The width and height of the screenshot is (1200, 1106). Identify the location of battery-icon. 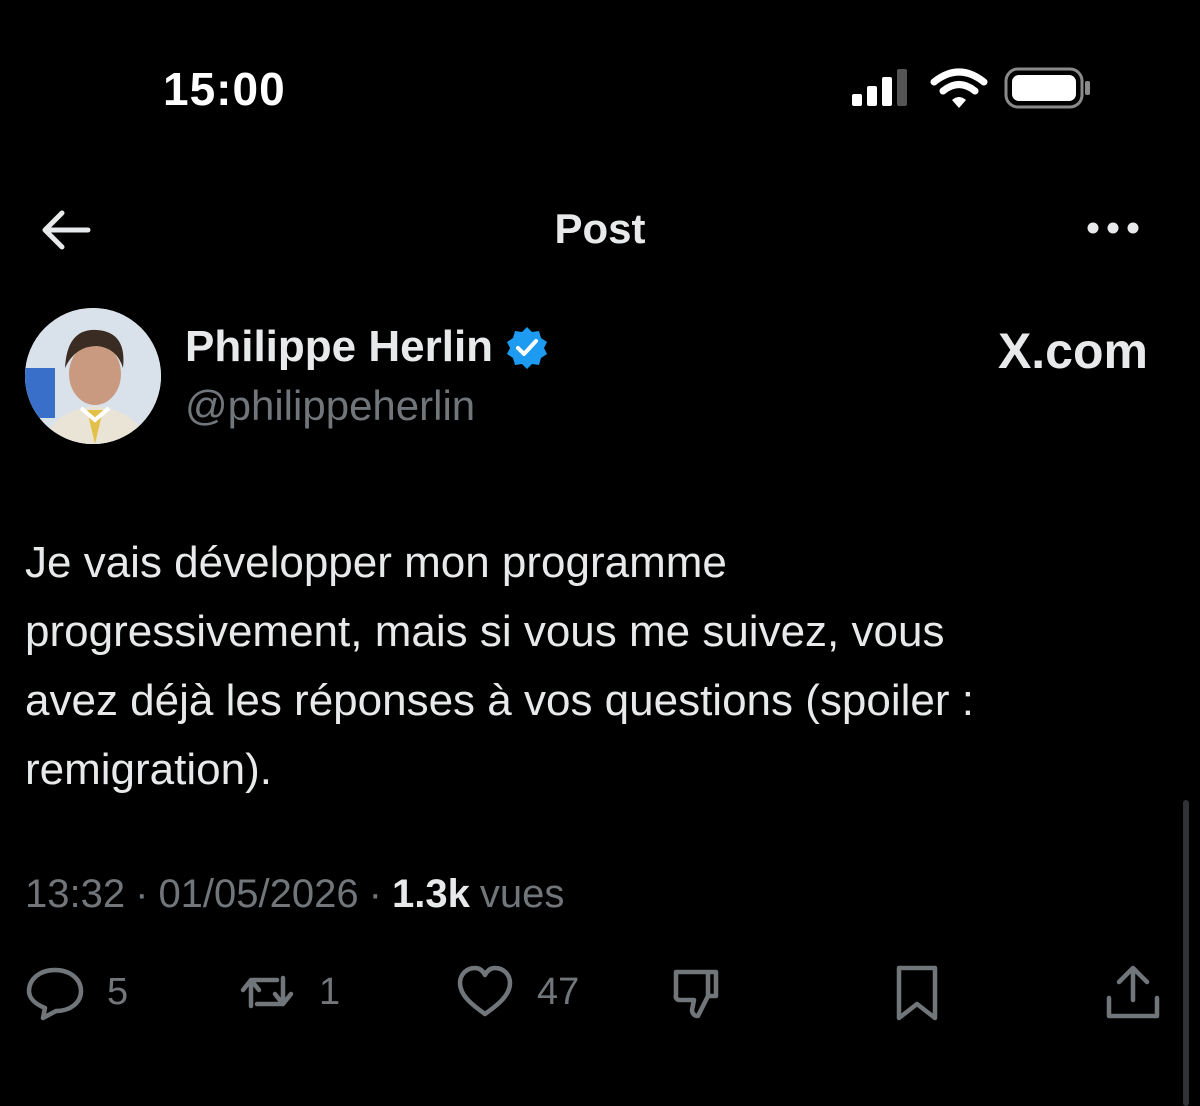
(1047, 88).